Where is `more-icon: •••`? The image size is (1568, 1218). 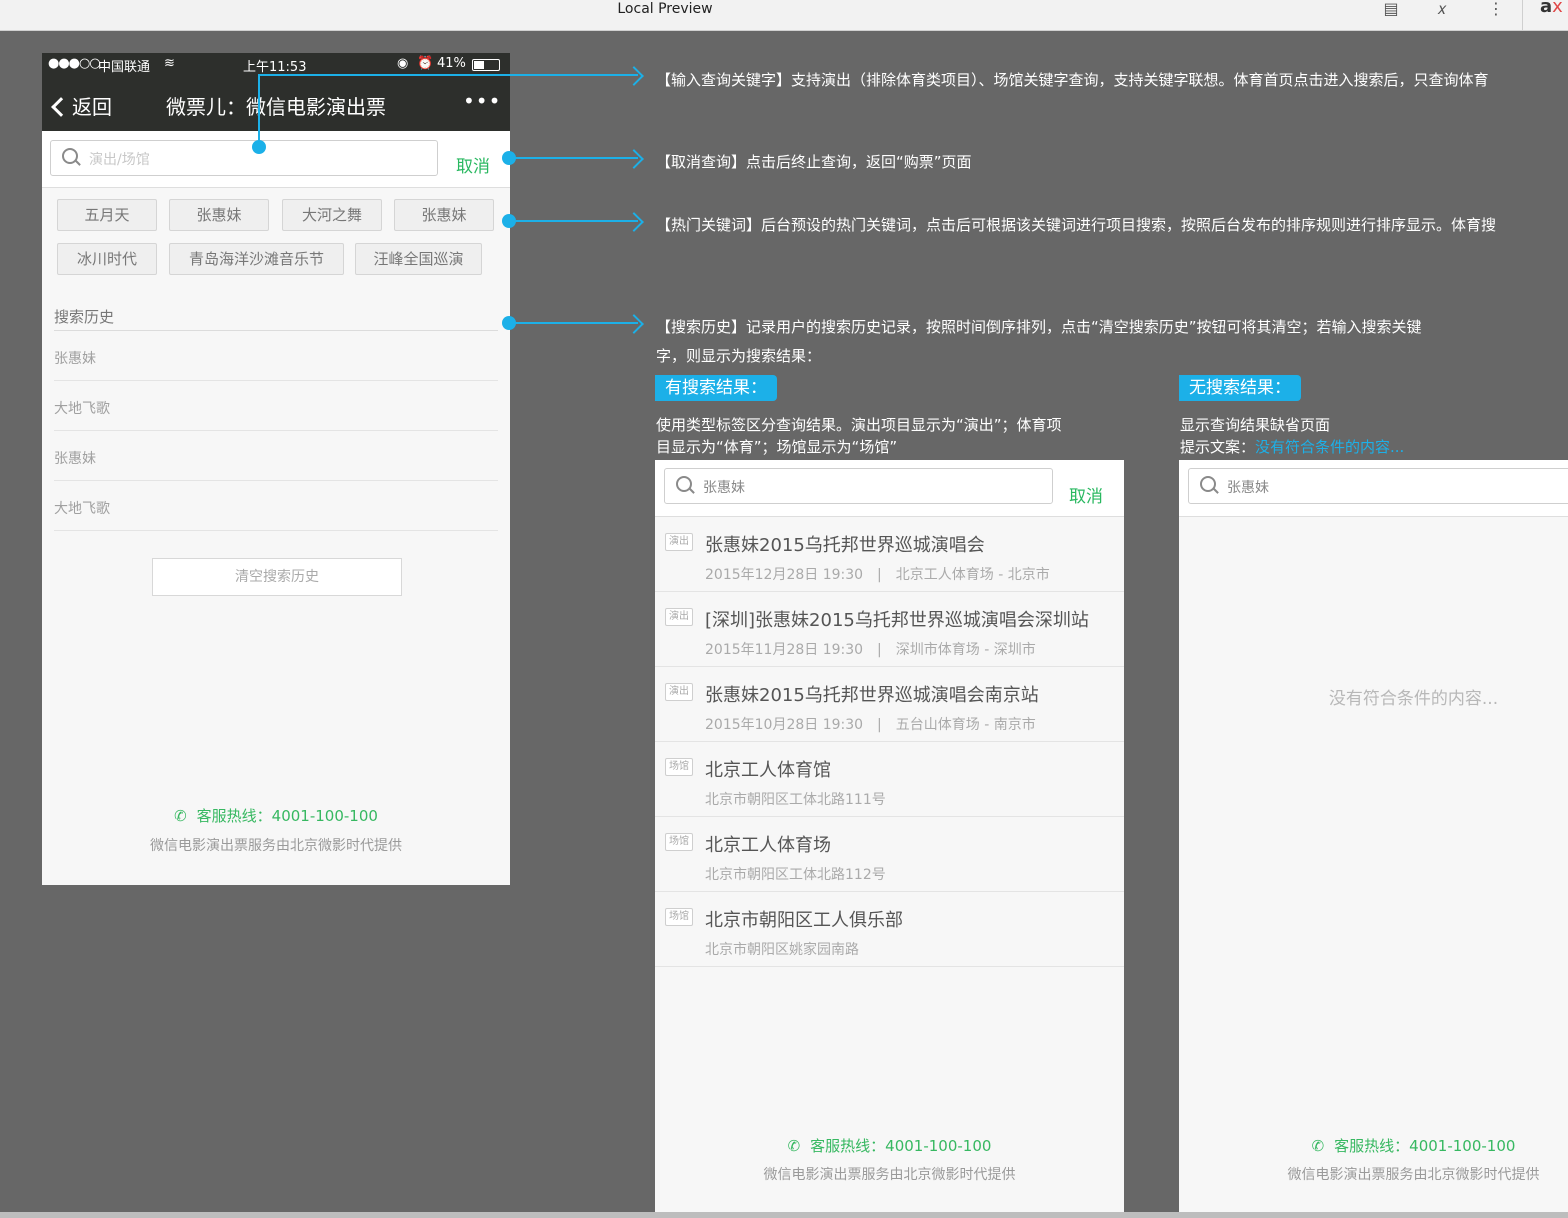
more-icon: ••• is located at coordinates (482, 101).